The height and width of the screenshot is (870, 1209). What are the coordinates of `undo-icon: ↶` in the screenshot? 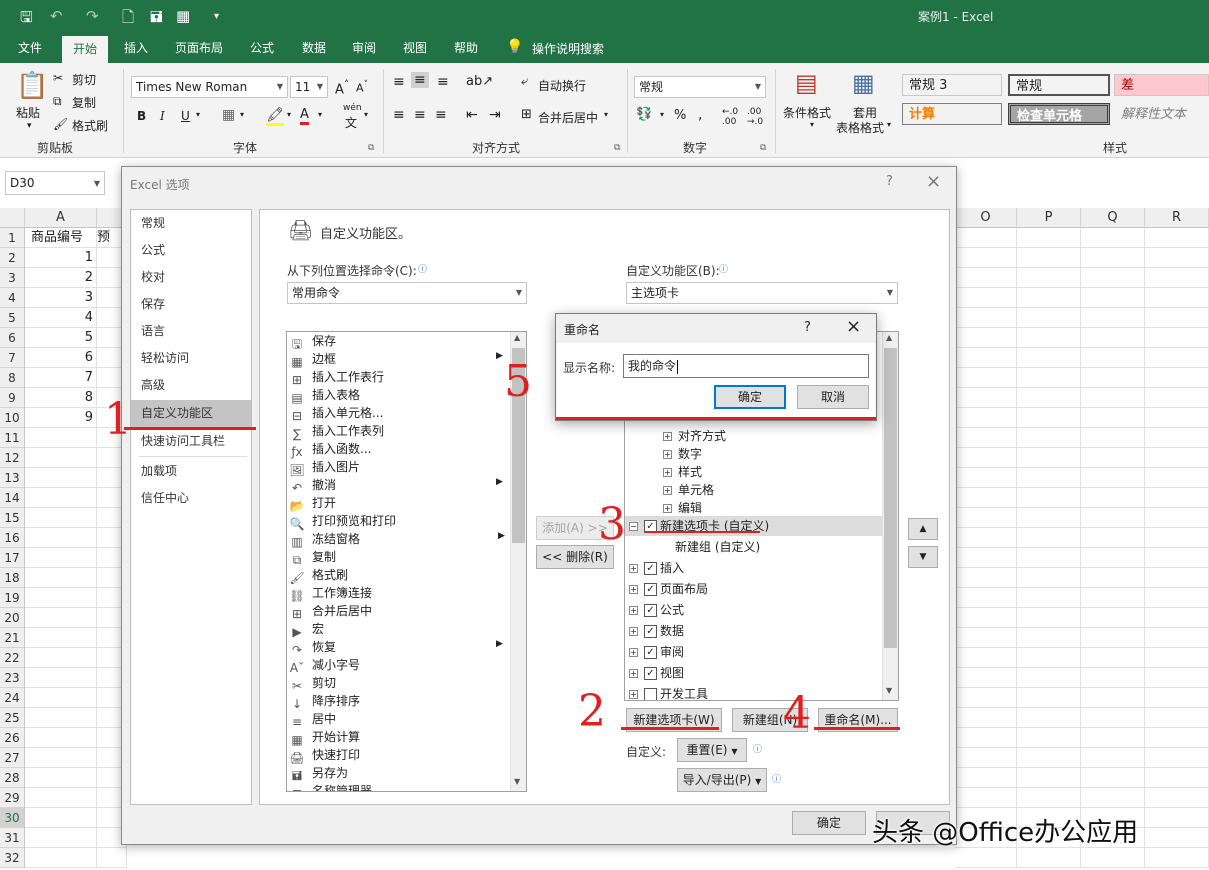 It's located at (56, 16).